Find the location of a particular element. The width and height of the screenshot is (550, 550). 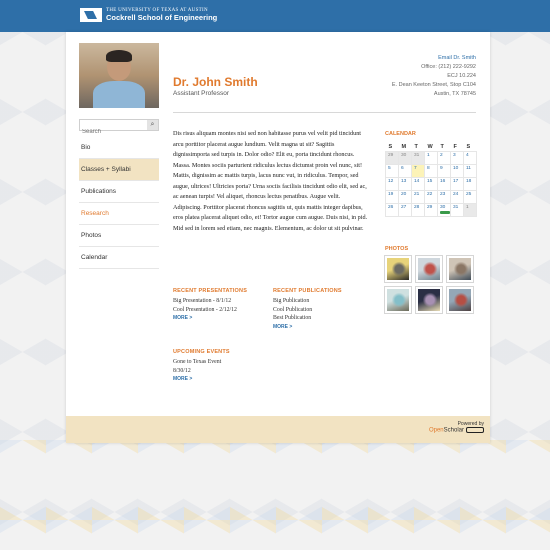

calendar-day: 27 is located at coordinates (405, 209).